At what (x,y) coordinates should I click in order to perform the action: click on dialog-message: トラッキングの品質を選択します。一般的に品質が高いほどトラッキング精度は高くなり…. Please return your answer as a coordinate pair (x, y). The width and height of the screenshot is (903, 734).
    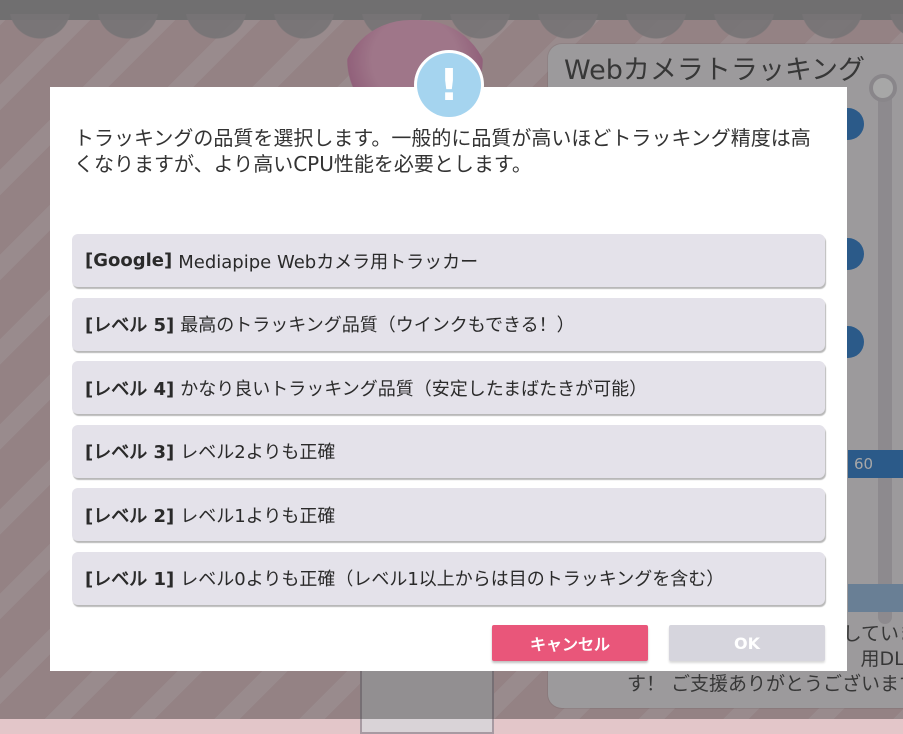
    Looking at the image, I should click on (442, 151).